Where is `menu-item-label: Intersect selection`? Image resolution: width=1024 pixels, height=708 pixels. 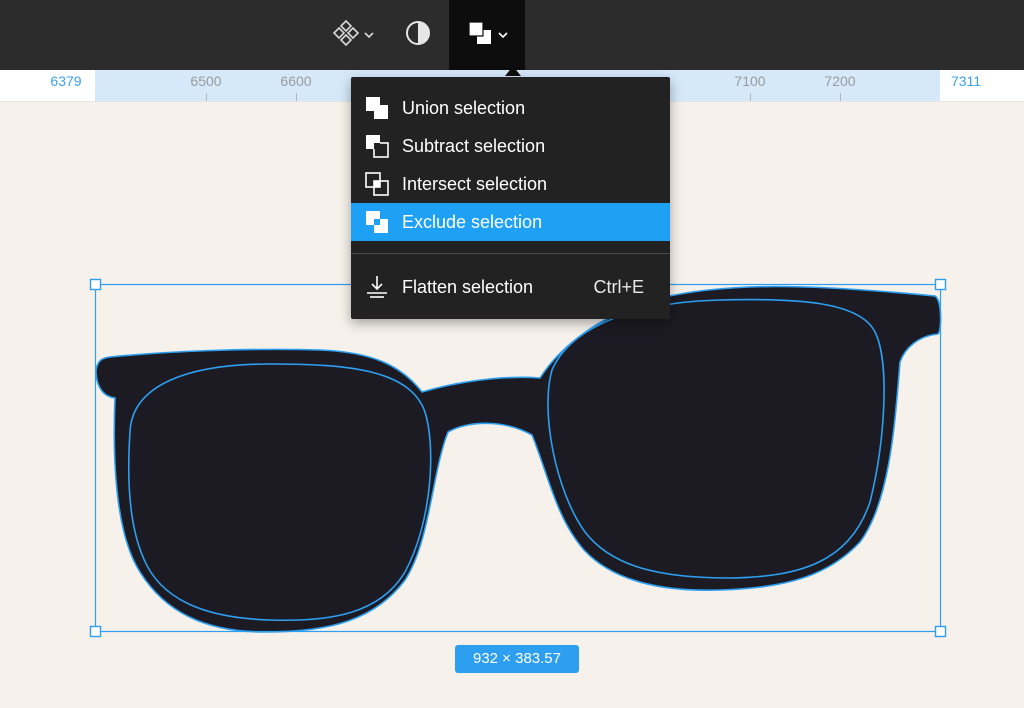 menu-item-label: Intersect selection is located at coordinates (475, 183).